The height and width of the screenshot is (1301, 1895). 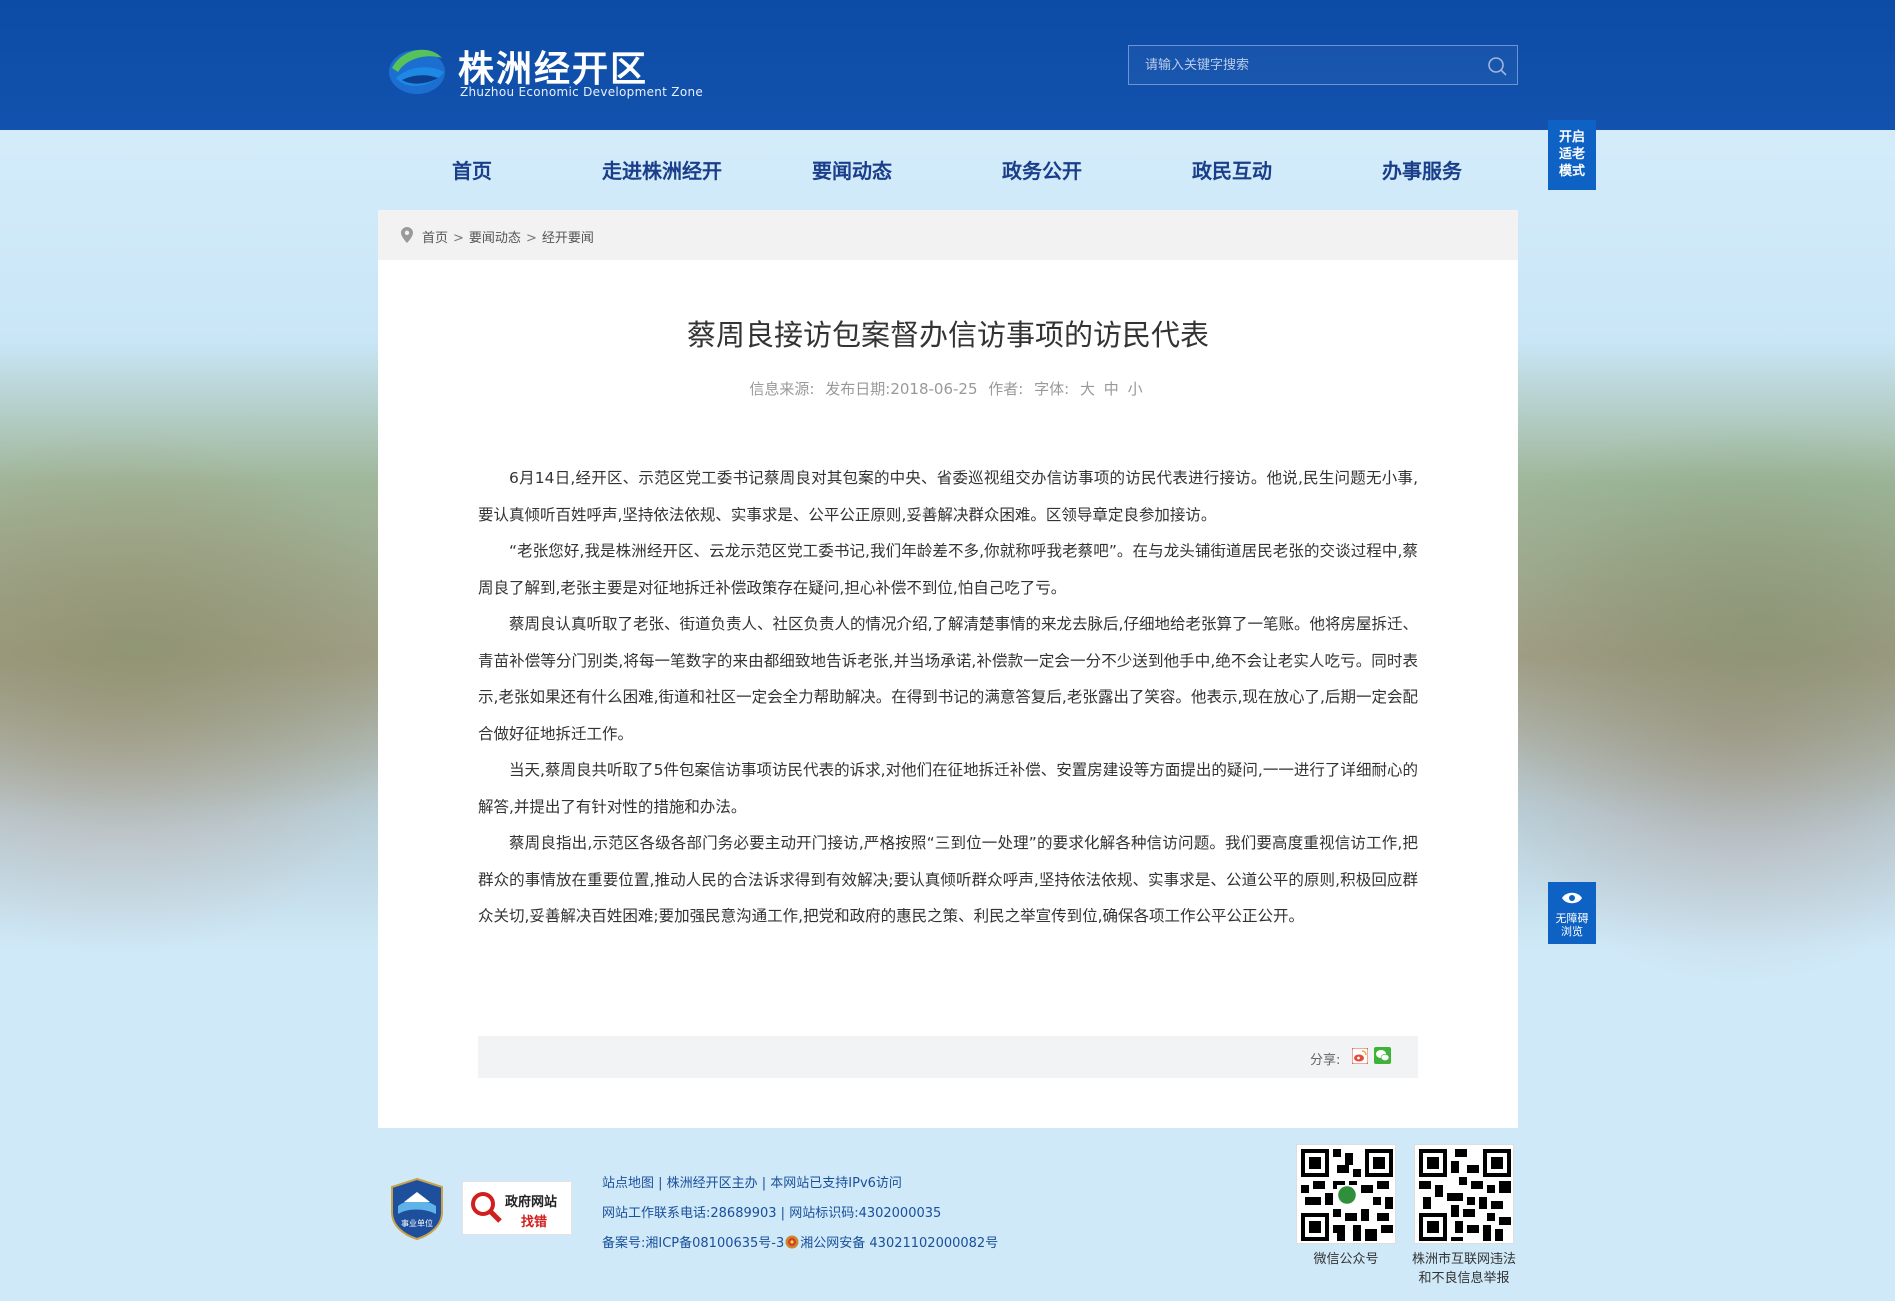 I want to click on report-caption-line: 和不良信息举报, so click(x=1464, y=1278).